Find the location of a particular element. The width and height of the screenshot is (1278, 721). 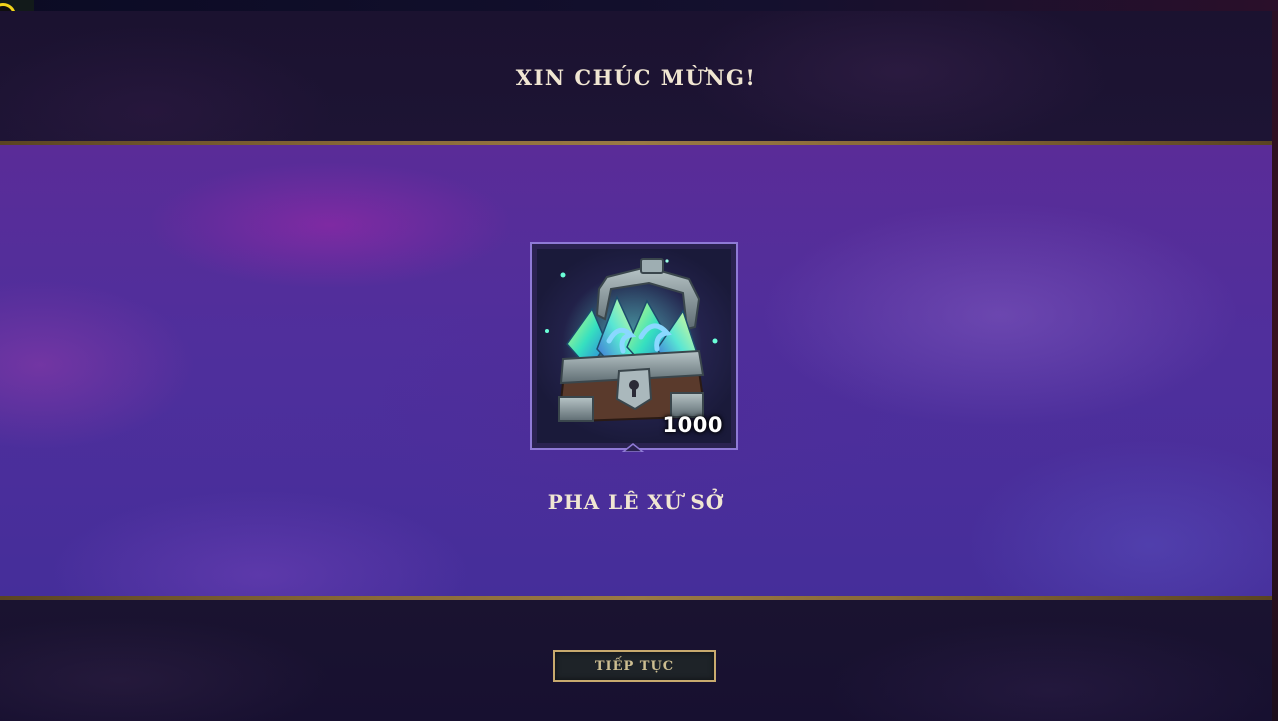

continue-button: TIẾP TỤC is located at coordinates (634, 666).